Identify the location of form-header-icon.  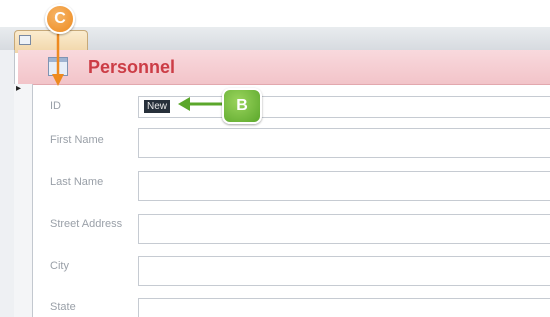
(58, 66).